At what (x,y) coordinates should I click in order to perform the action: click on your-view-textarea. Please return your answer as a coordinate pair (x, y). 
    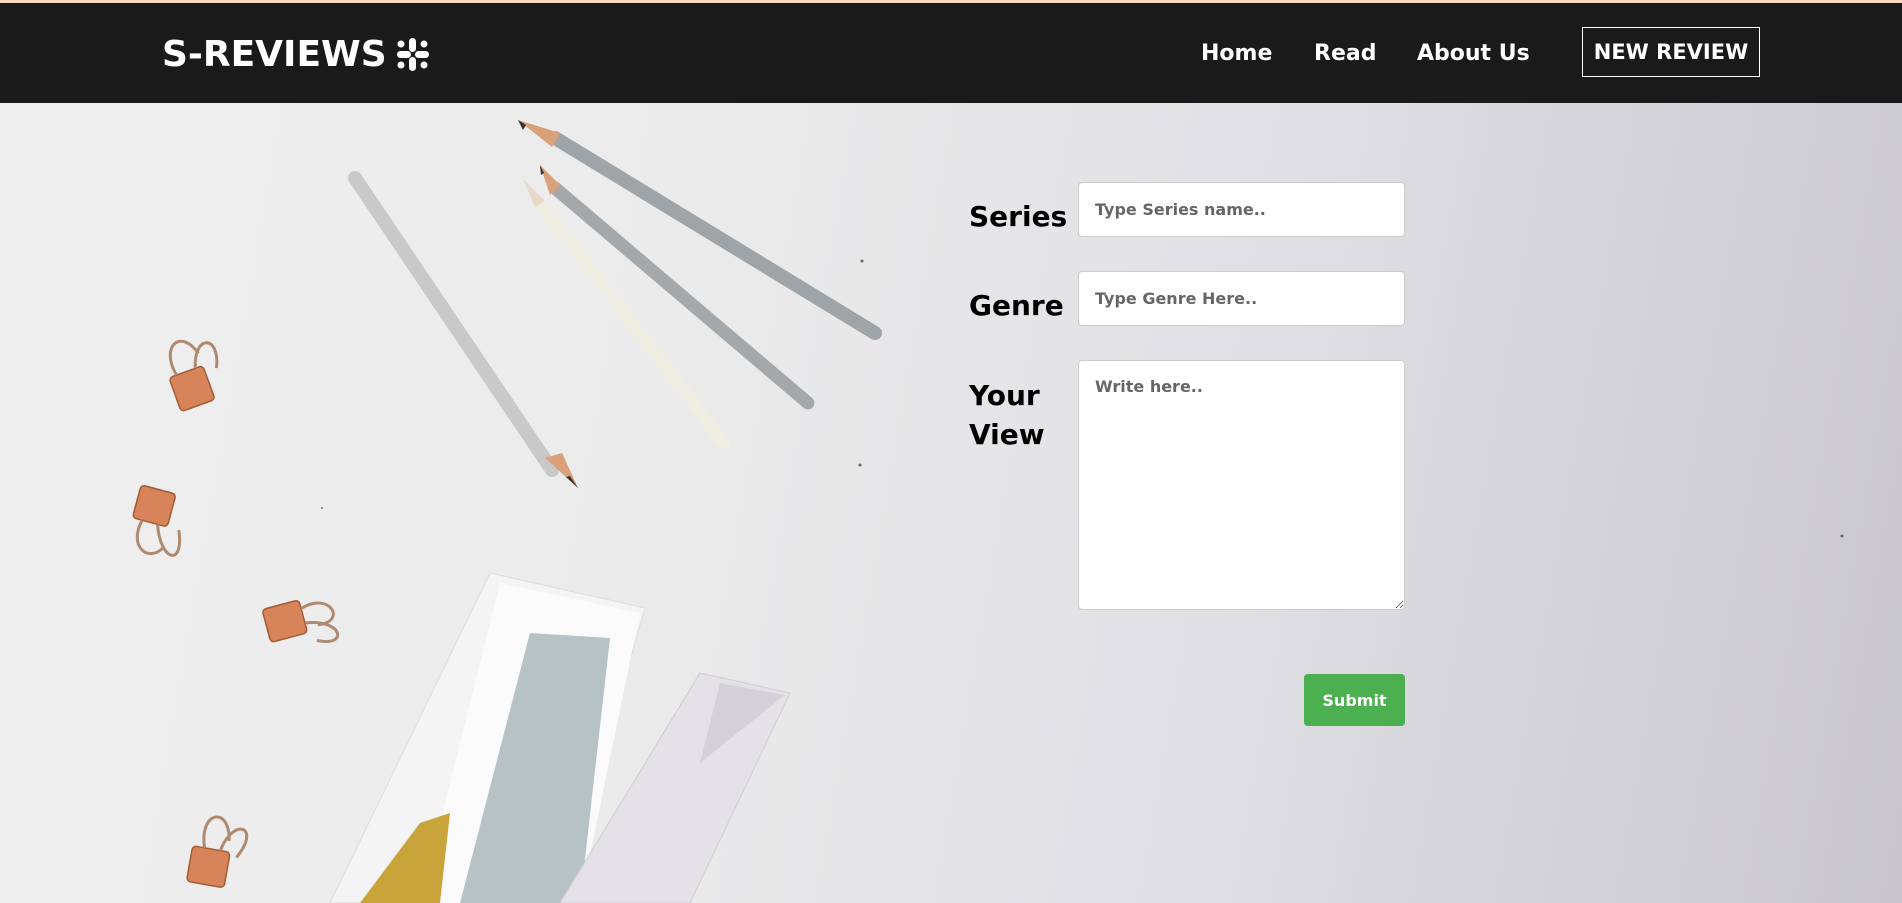
    Looking at the image, I should click on (1241, 485).